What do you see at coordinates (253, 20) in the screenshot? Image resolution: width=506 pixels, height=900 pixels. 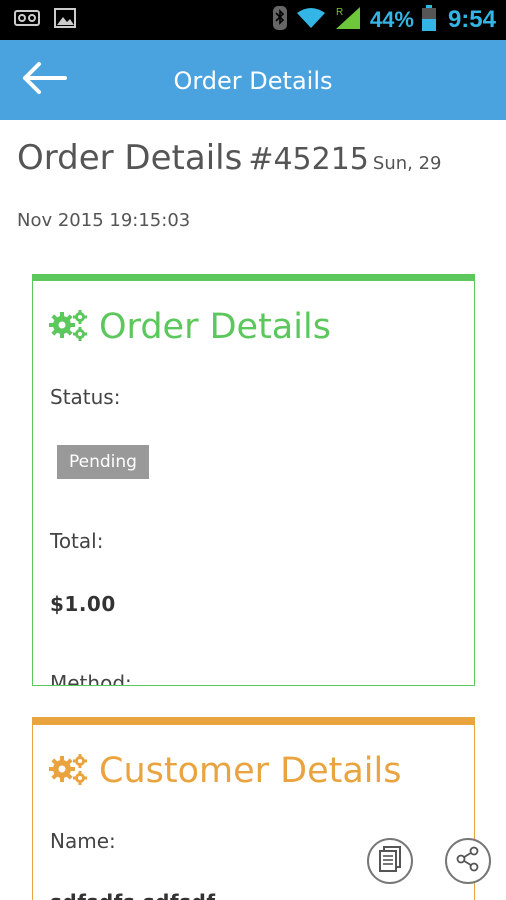 I see `status-bar: R 44% 9:54` at bounding box center [253, 20].